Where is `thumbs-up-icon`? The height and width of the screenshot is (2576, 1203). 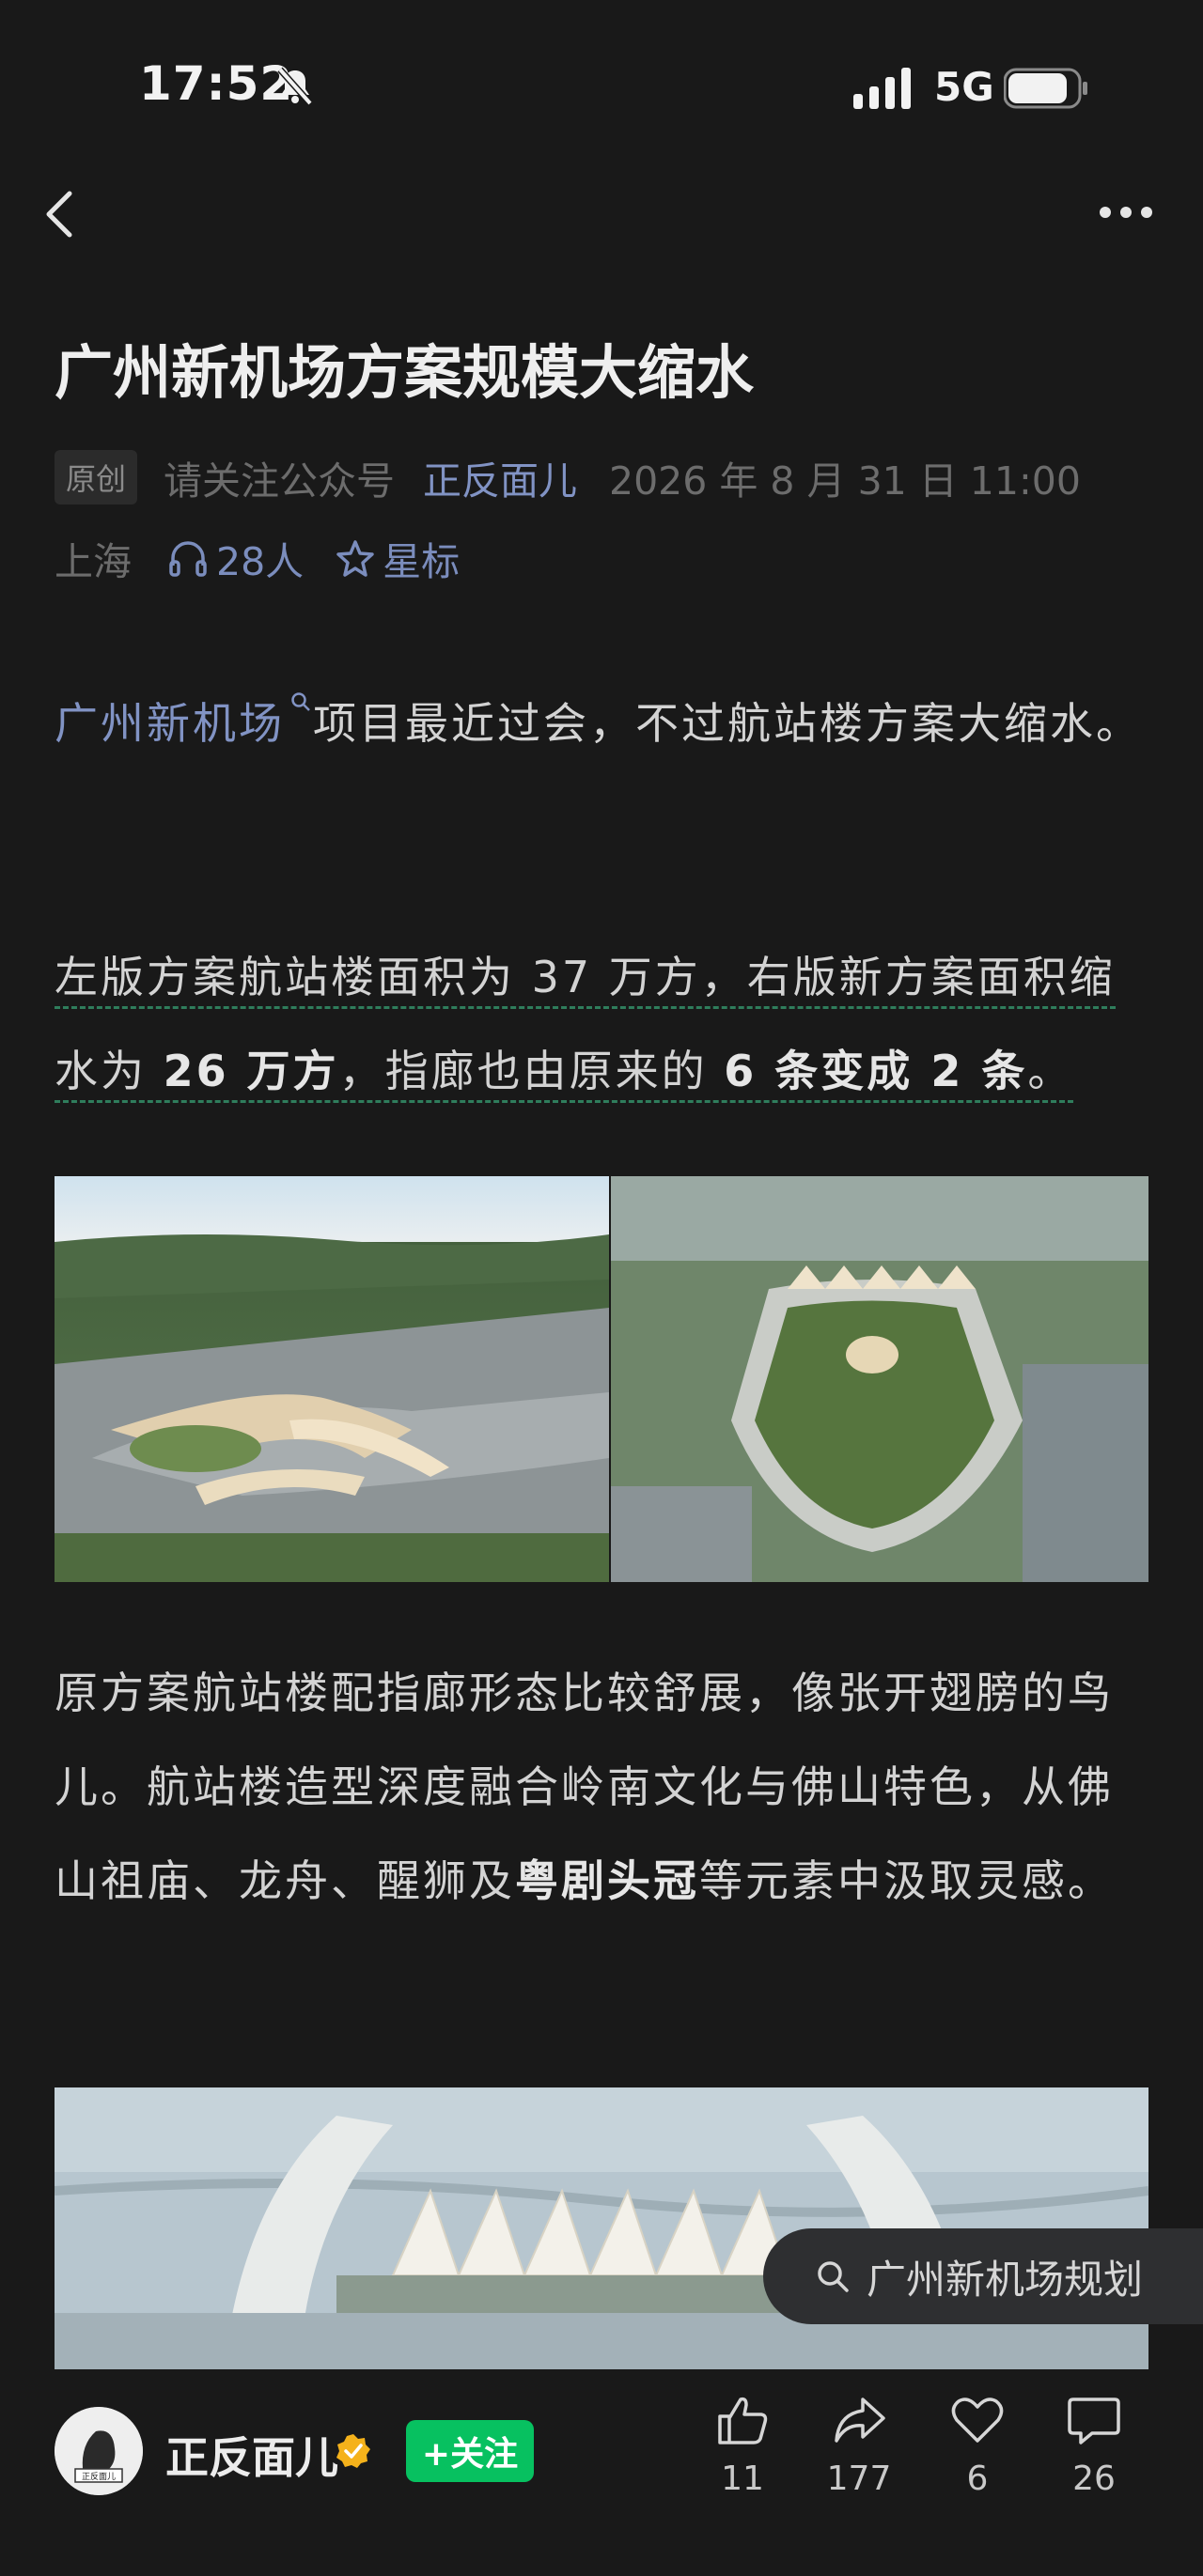 thumbs-up-icon is located at coordinates (743, 2420).